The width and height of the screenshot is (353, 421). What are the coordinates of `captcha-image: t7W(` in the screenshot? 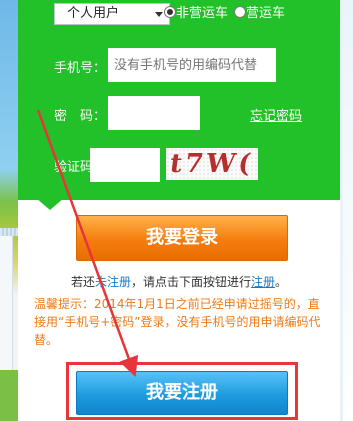 It's located at (212, 164).